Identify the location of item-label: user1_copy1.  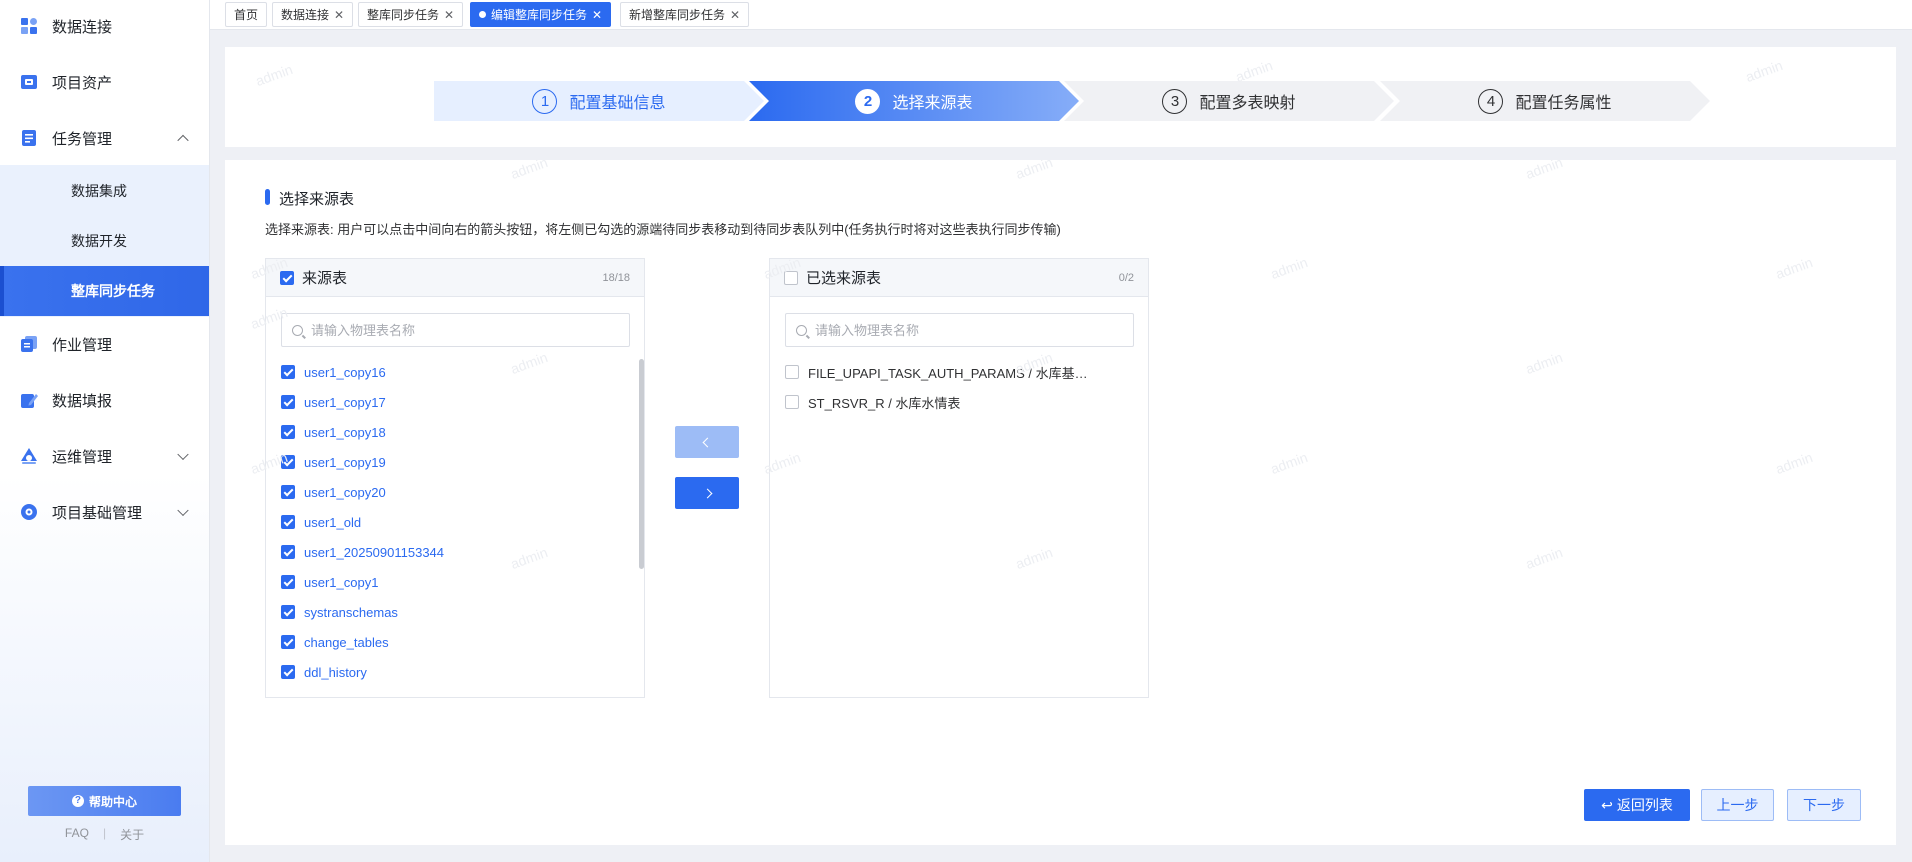
(341, 582).